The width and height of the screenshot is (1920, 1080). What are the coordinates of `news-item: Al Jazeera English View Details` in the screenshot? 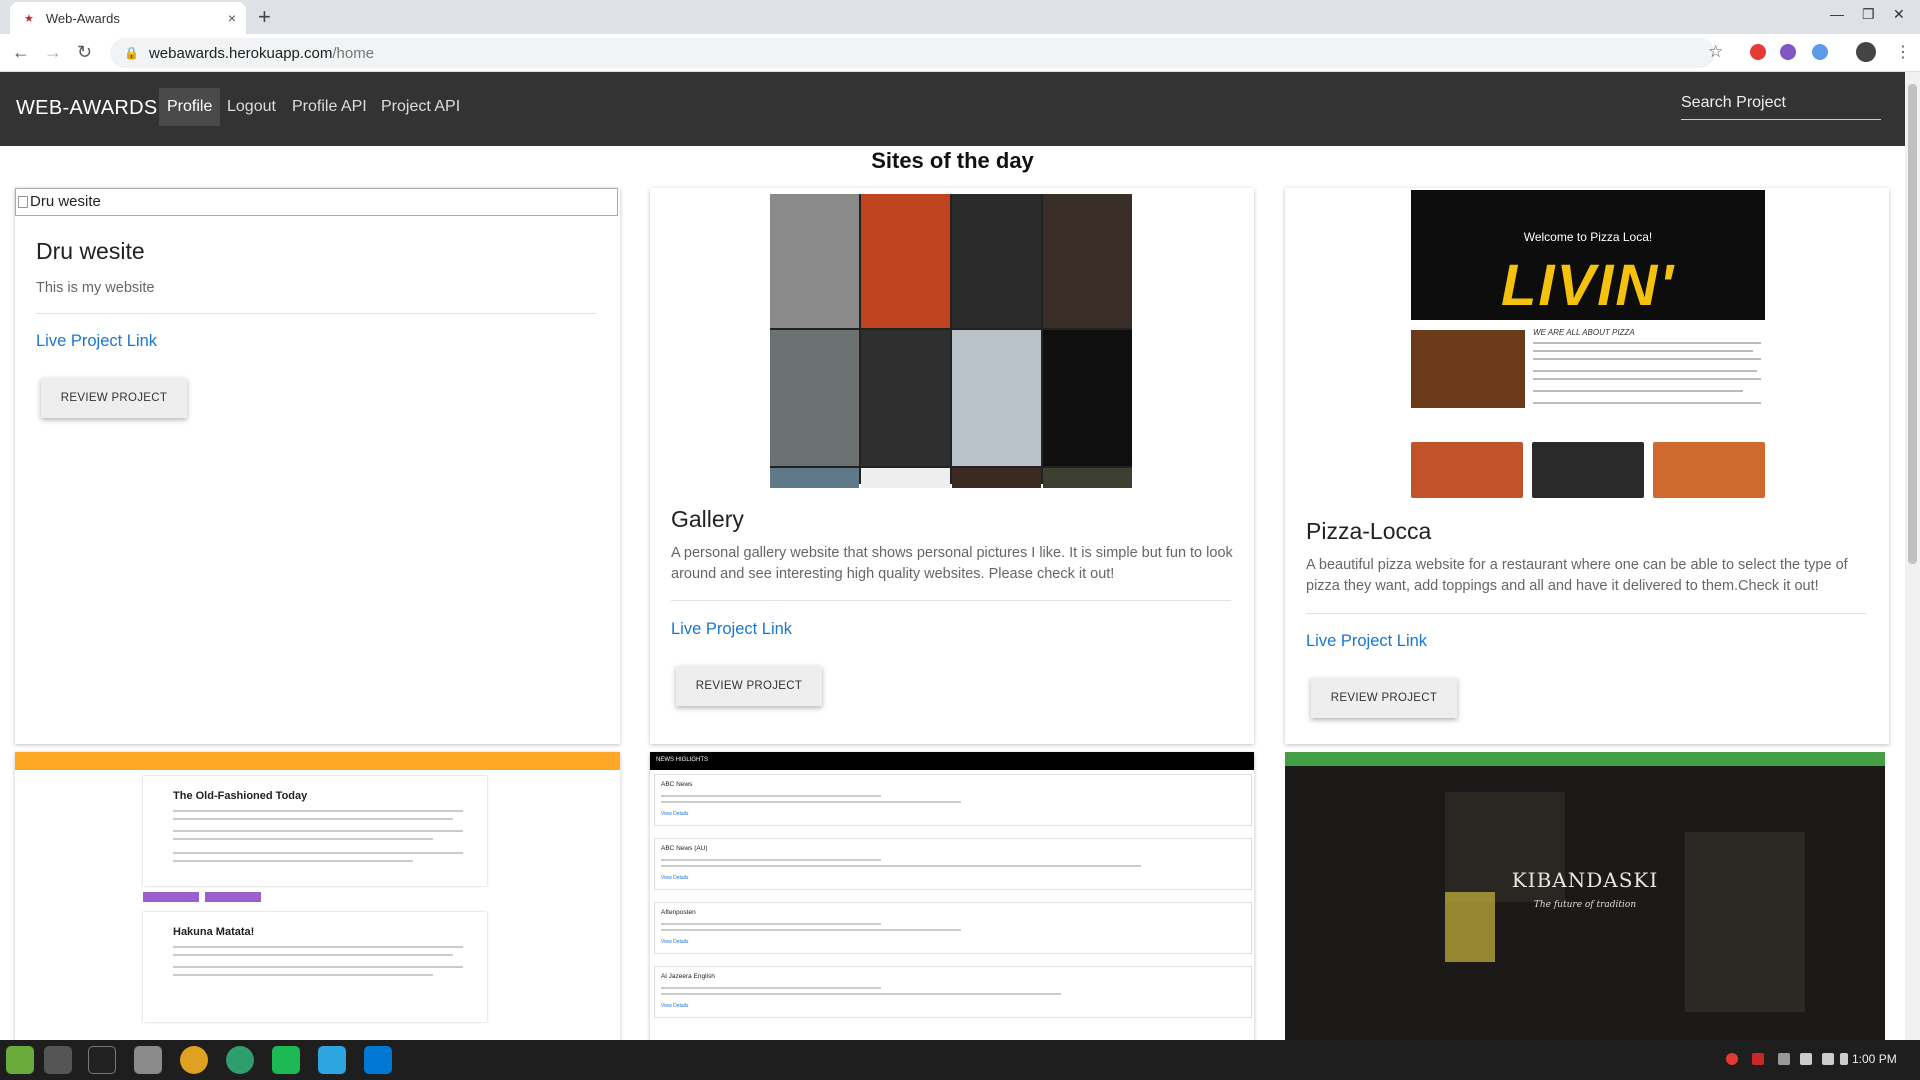 It's located at (953, 992).